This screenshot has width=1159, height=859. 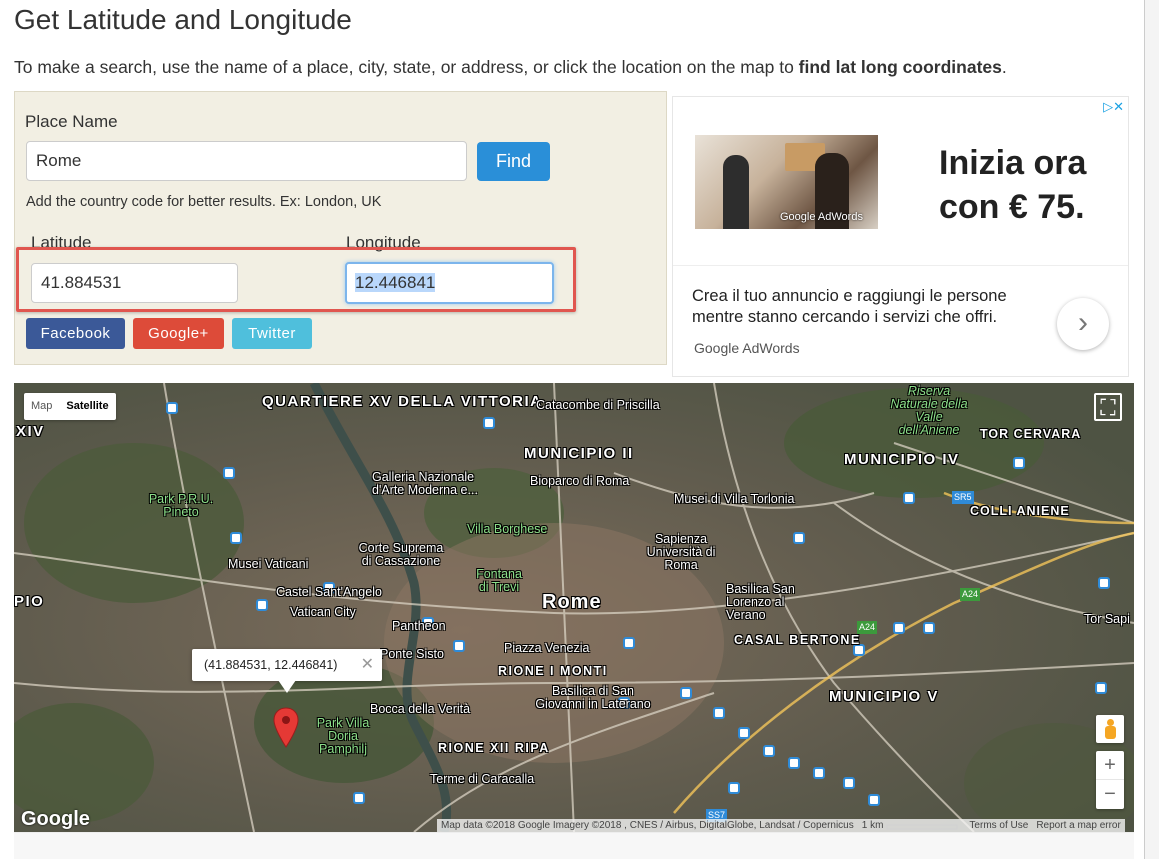 I want to click on map-label-park-pineto: Park P.R.U. Pineto, so click(x=181, y=505).